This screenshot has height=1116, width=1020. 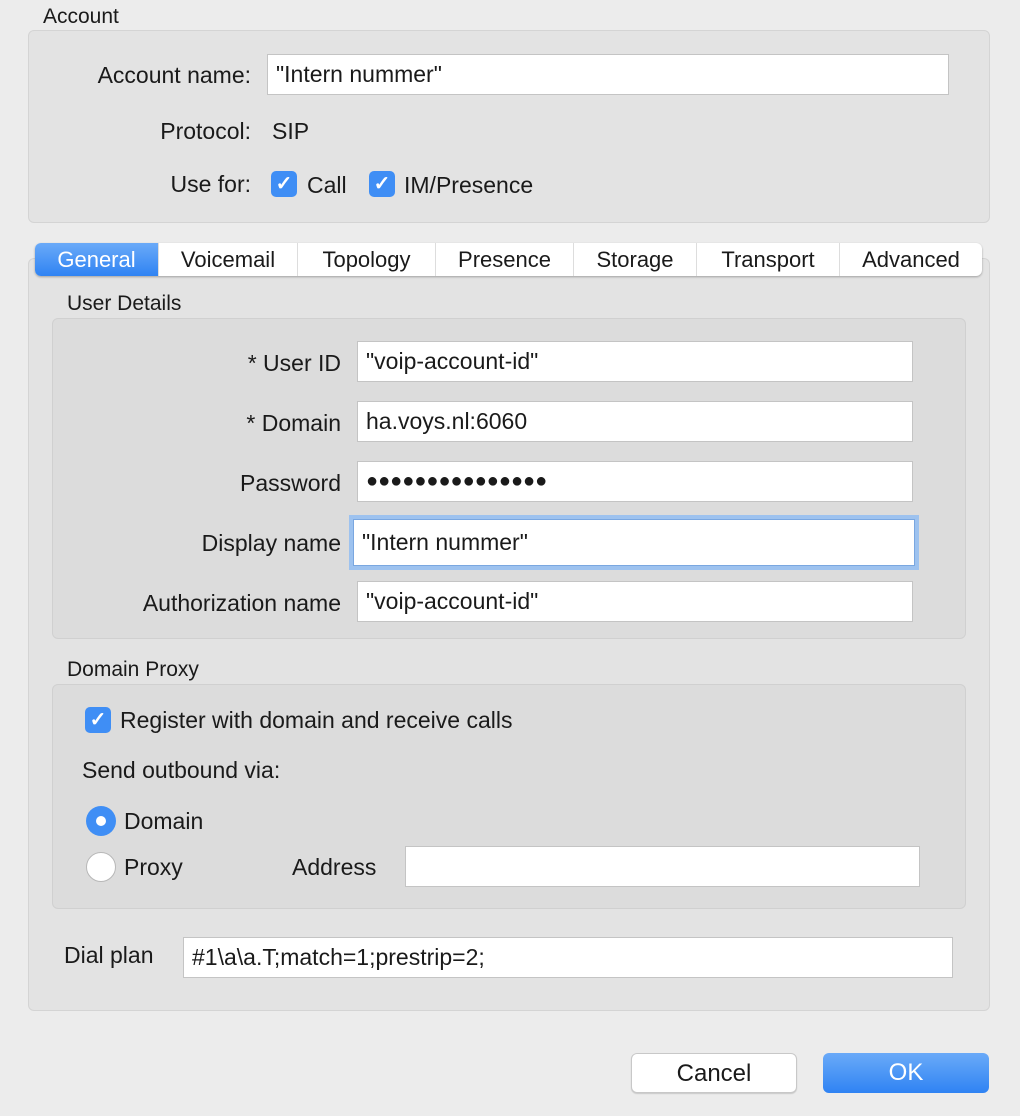 What do you see at coordinates (316, 720) in the screenshot?
I see `register-label: Register with domain and receive calls` at bounding box center [316, 720].